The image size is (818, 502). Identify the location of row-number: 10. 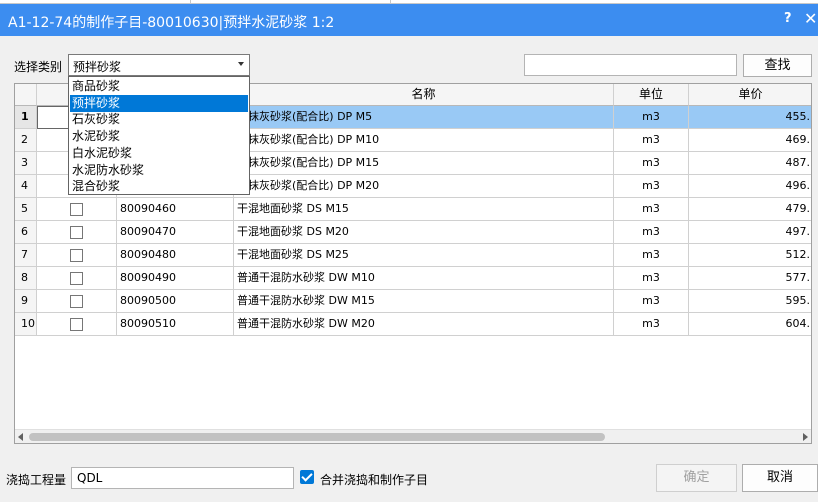
(26, 324).